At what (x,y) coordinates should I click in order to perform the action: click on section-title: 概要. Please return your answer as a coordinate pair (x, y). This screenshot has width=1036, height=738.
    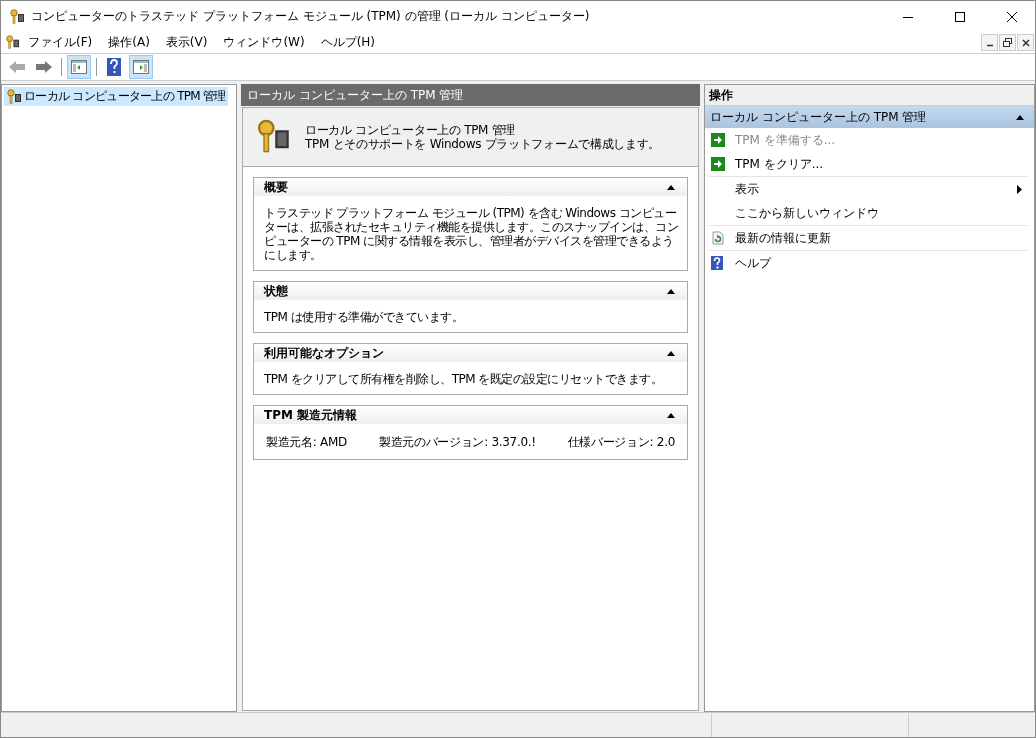
    Looking at the image, I should click on (276, 187).